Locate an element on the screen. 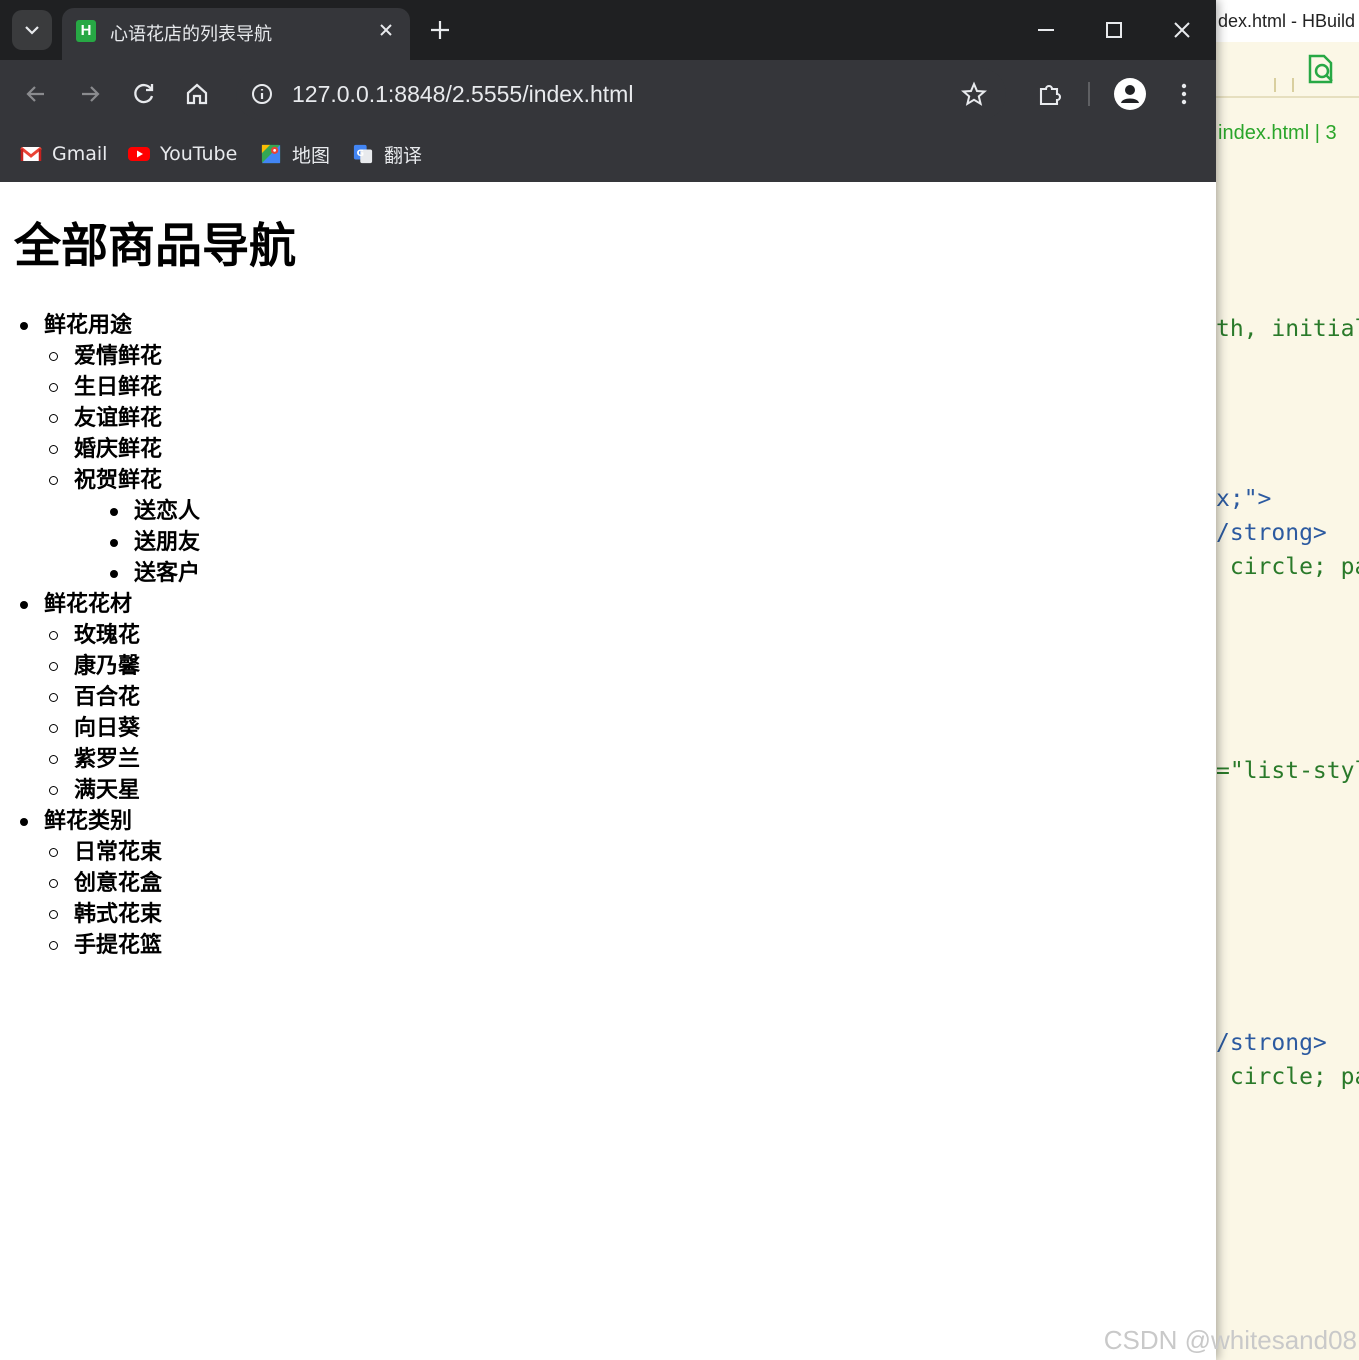 This screenshot has height=1360, width=1359. subcategory-item: 满天星 is located at coordinates (108, 790).